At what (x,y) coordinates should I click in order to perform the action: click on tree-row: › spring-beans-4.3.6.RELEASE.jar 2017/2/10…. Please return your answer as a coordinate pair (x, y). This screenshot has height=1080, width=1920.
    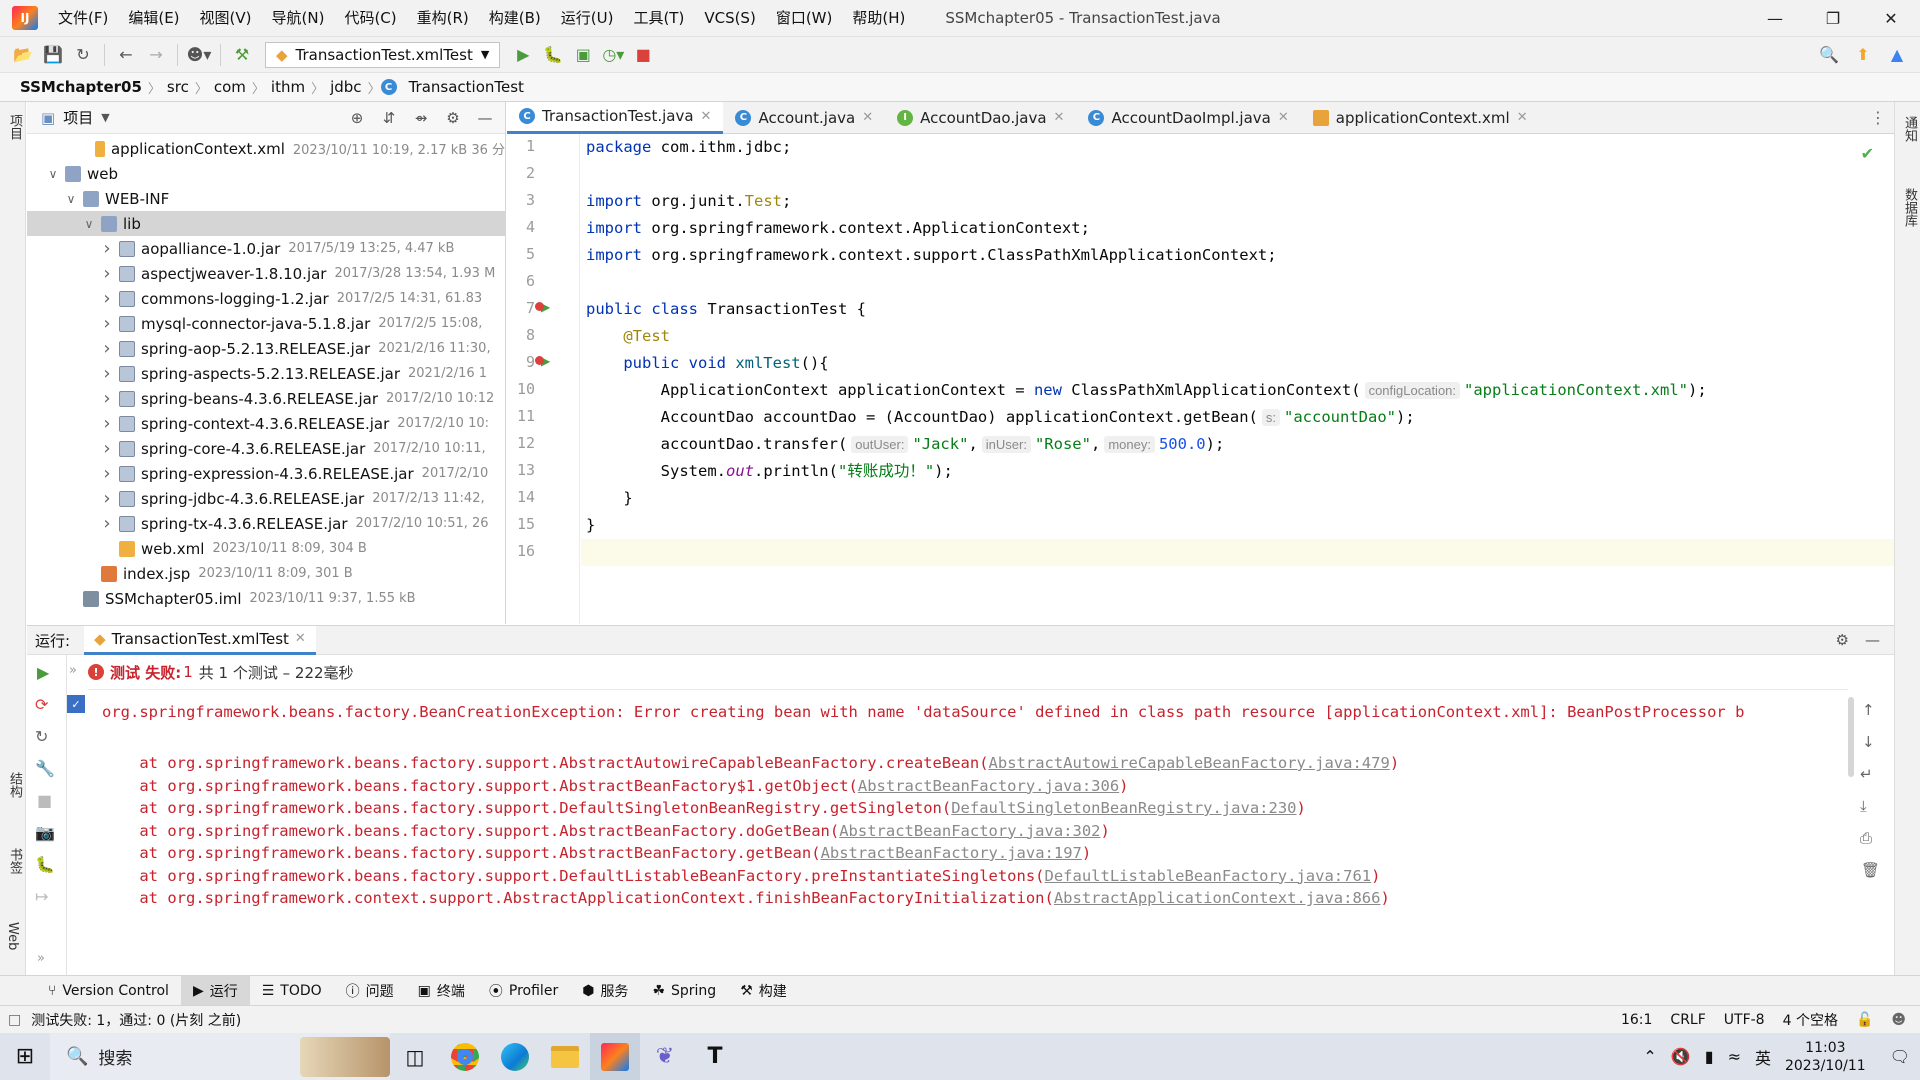
    Looking at the image, I should click on (266, 398).